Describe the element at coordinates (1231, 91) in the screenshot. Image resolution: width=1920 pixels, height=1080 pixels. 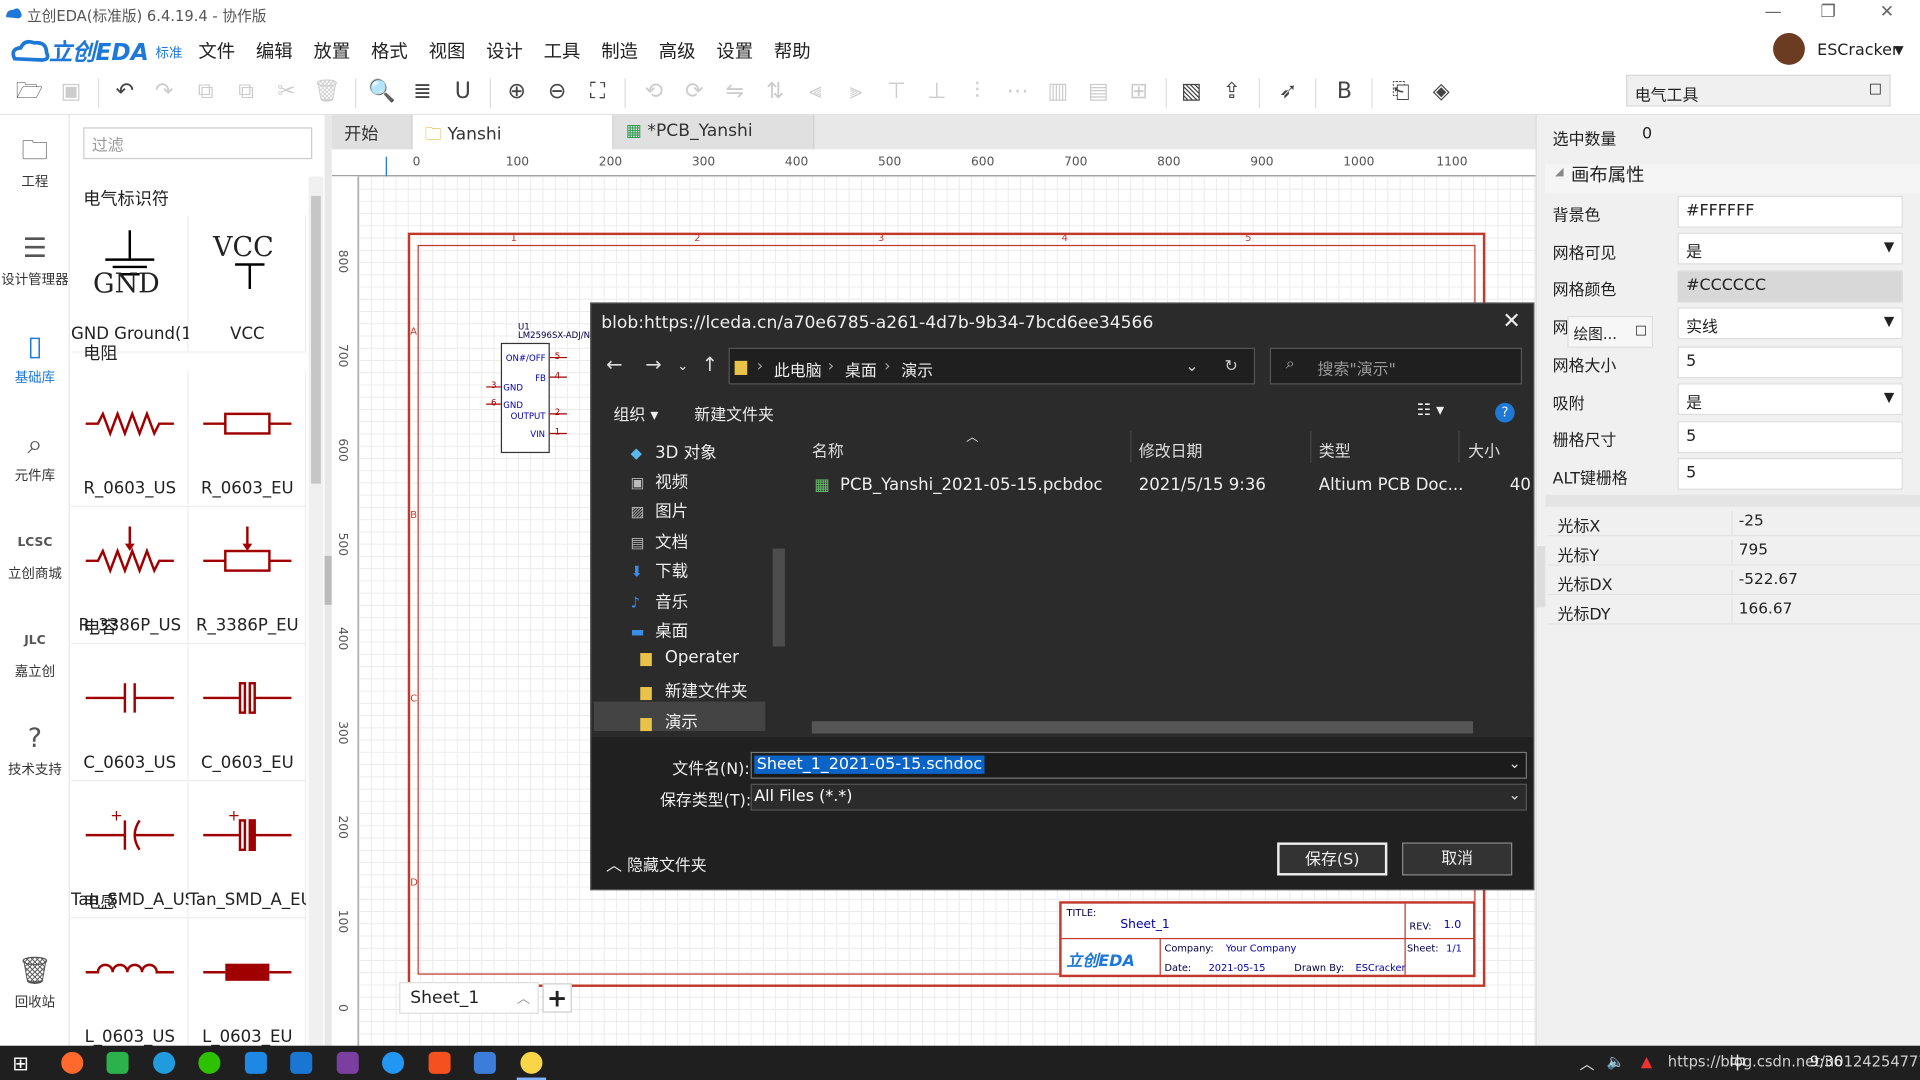
I see `convert-pcb-icon: ⇪` at that location.